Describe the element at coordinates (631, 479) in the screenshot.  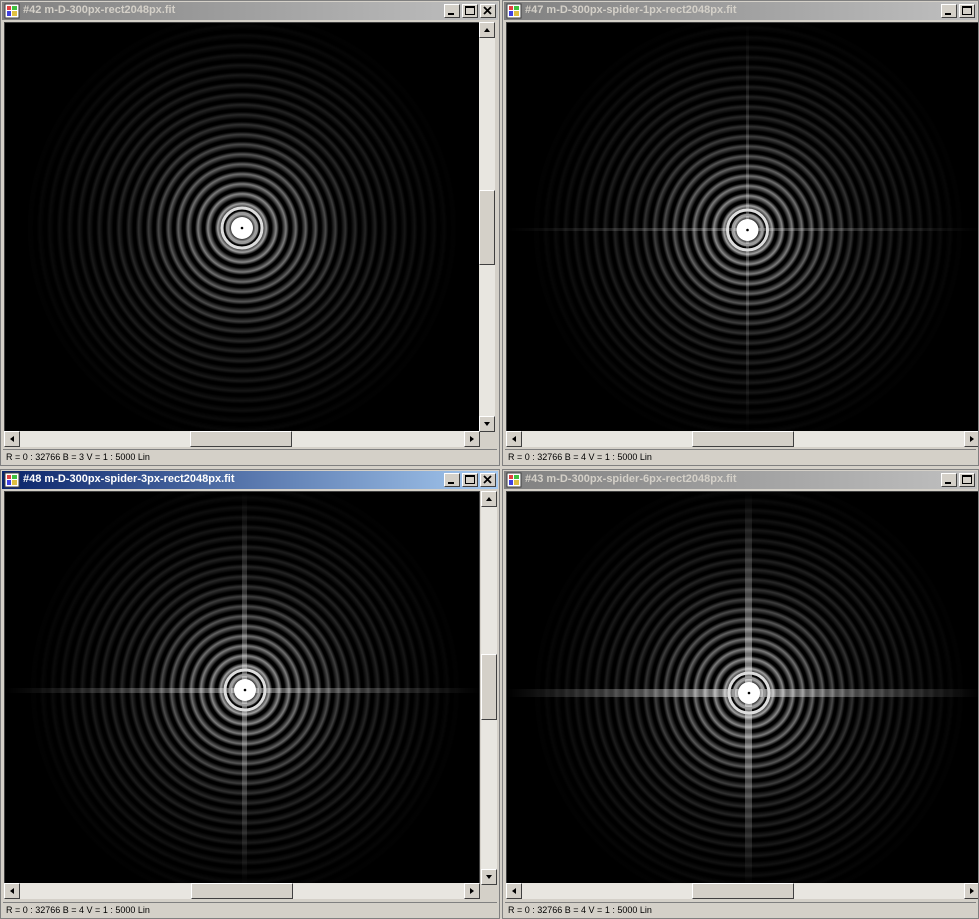
I see `window-title: #43 m-D-300px-spider-6px-rect2048px.fit` at that location.